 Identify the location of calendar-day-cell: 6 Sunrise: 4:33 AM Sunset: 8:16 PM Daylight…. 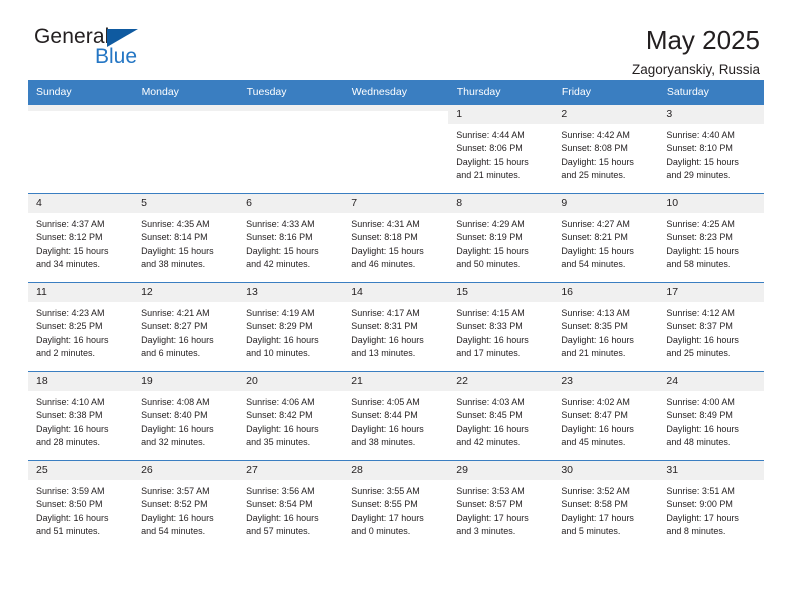
(291, 238).